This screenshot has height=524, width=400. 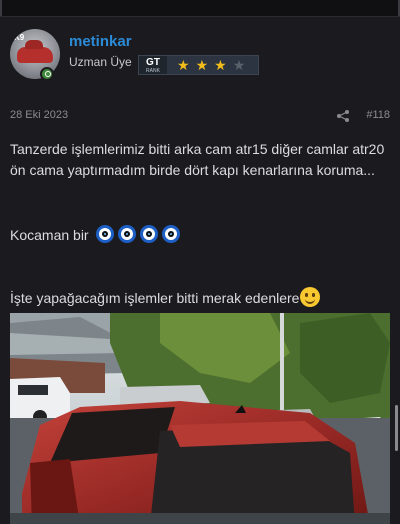 What do you see at coordinates (200, 117) in the screenshot?
I see `post-meta: 28 Eki 2023 #118` at bounding box center [200, 117].